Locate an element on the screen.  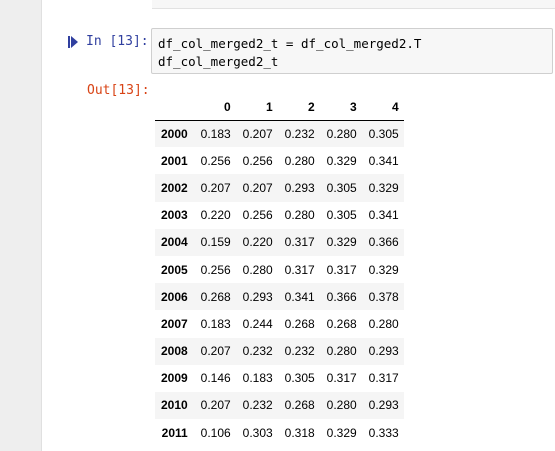
table-cell: 0.333 is located at coordinates (383, 432).